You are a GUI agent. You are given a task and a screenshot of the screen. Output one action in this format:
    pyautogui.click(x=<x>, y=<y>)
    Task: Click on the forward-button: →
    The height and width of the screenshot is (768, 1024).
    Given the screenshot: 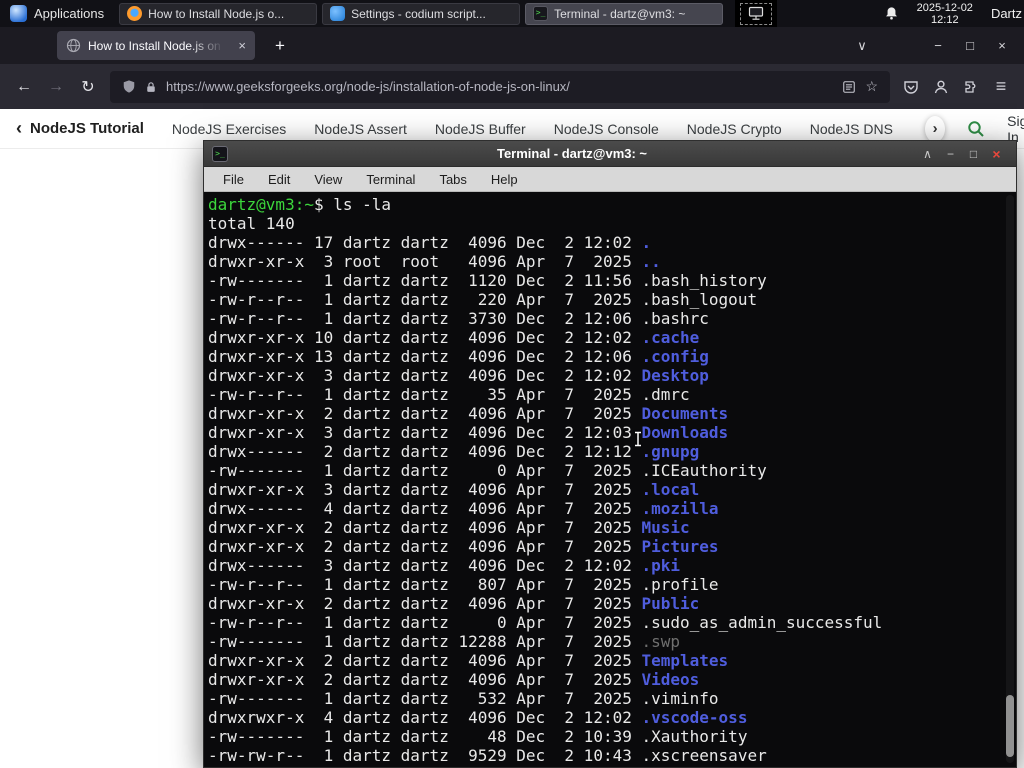 What is the action you would take?
    pyautogui.click(x=56, y=87)
    